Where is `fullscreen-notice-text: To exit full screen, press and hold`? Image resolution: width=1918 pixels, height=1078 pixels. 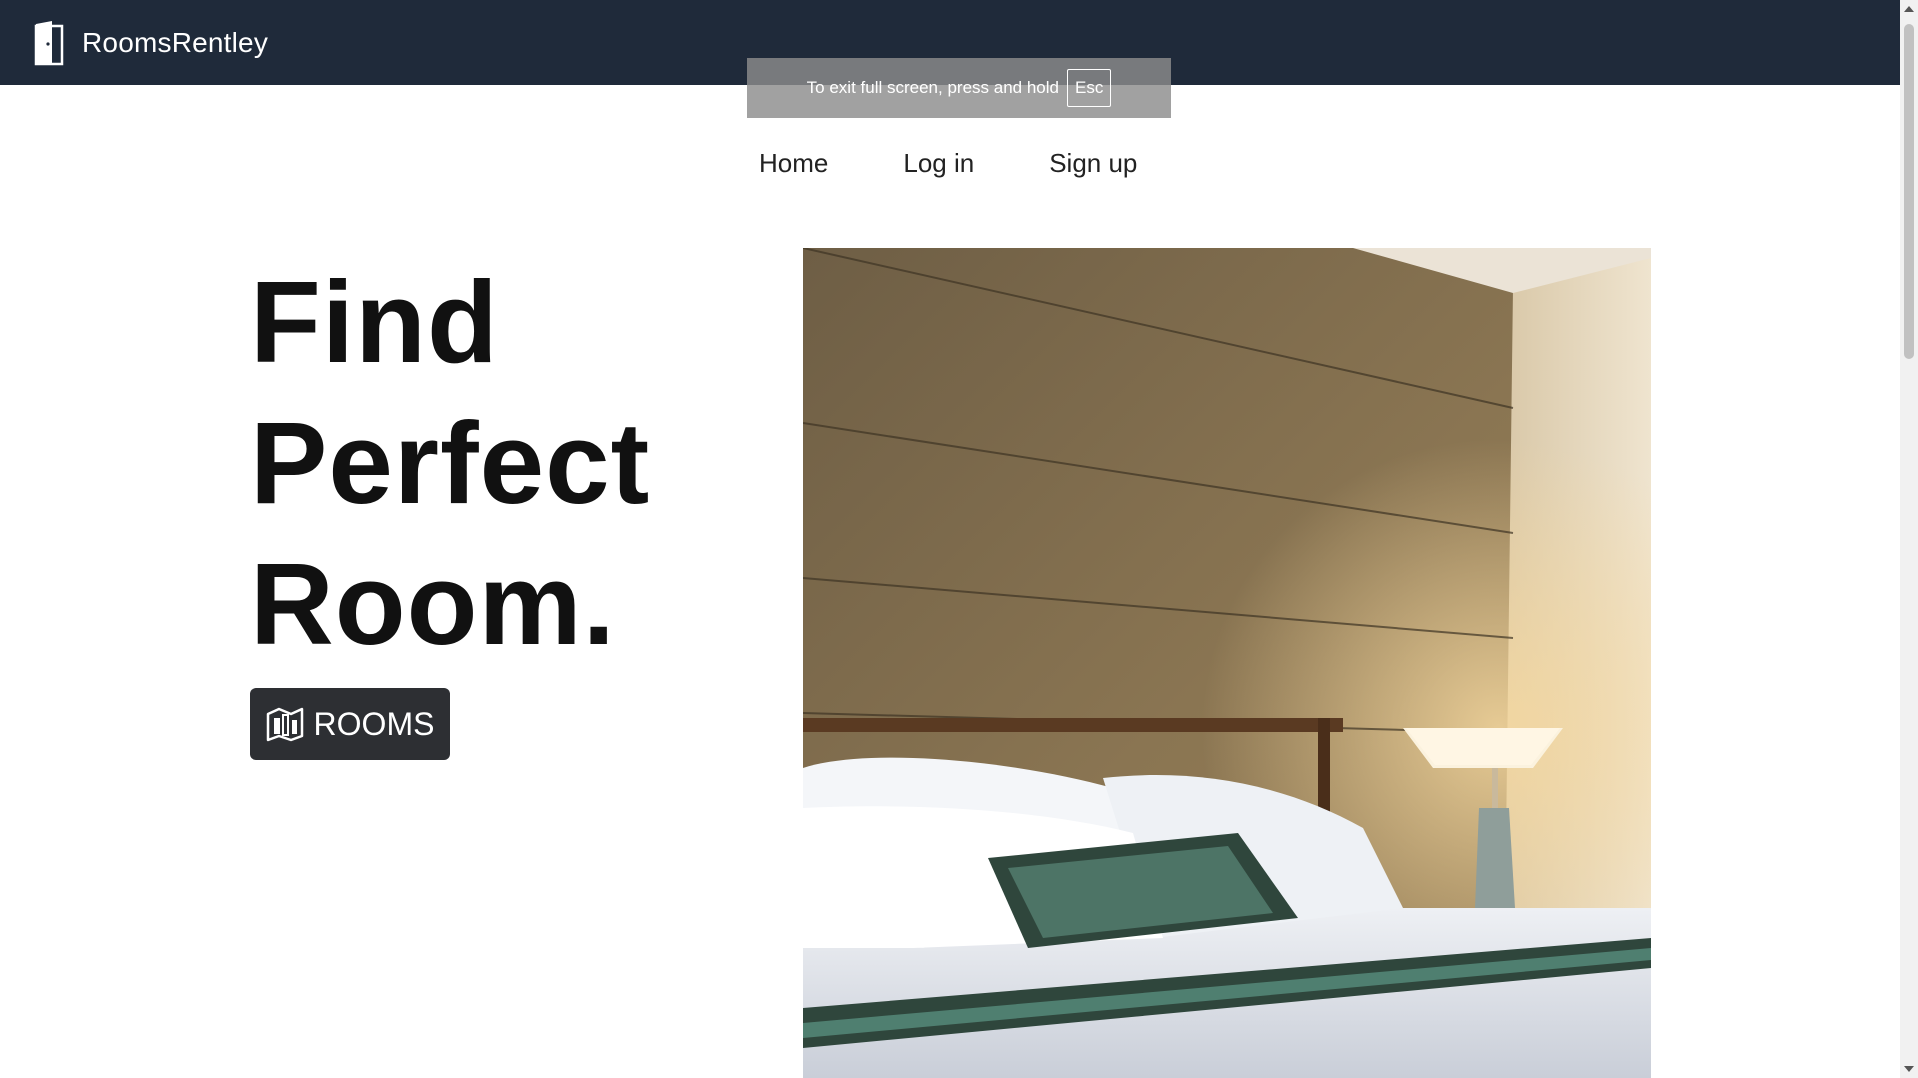 fullscreen-notice-text: To exit full screen, press and hold is located at coordinates (932, 87).